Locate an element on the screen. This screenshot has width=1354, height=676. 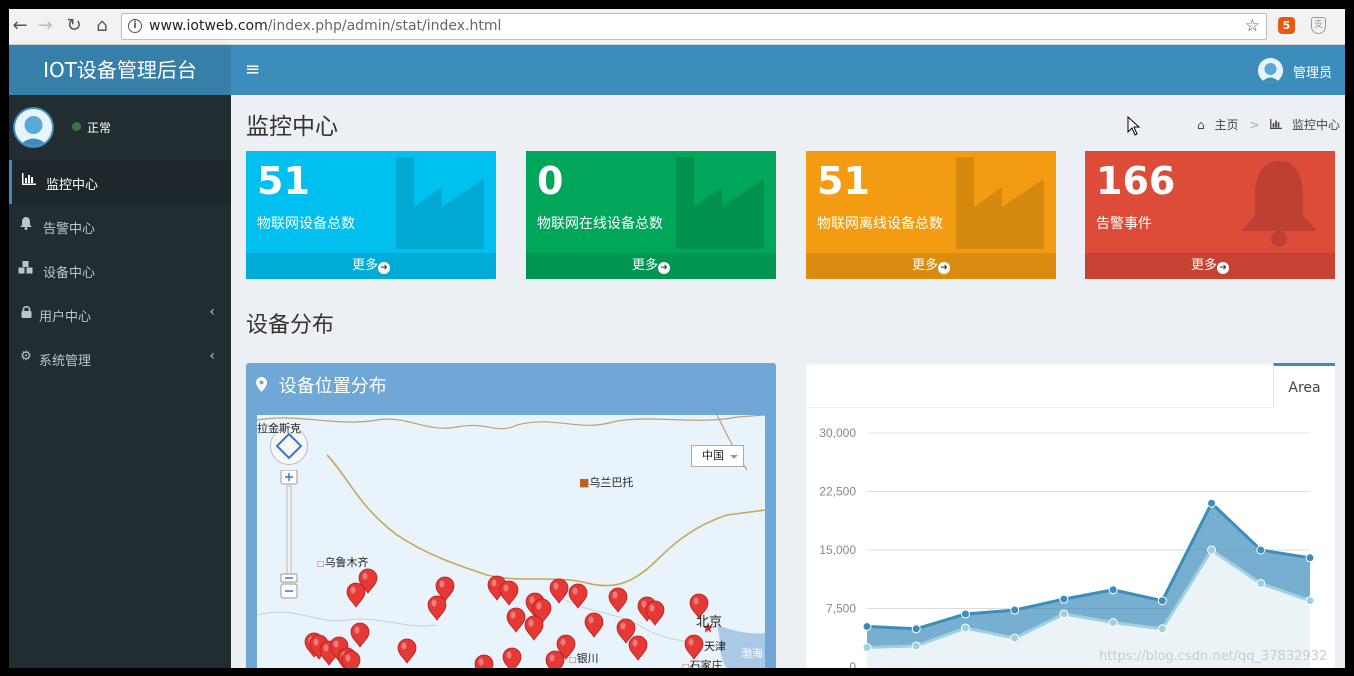
stat-value: 0 is located at coordinates (550, 181).